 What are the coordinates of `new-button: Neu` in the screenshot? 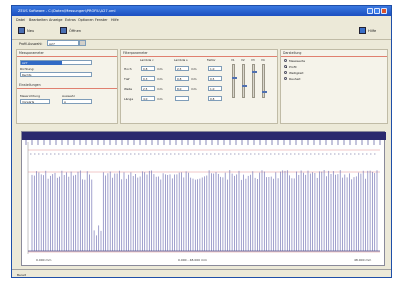 It's located at (33, 31).